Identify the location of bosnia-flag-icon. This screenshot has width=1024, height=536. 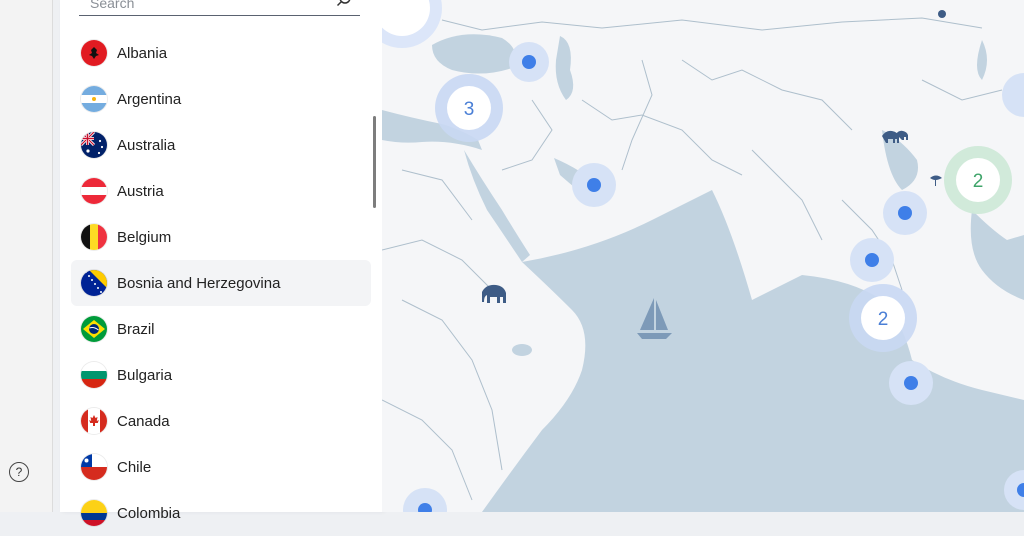
(94, 283).